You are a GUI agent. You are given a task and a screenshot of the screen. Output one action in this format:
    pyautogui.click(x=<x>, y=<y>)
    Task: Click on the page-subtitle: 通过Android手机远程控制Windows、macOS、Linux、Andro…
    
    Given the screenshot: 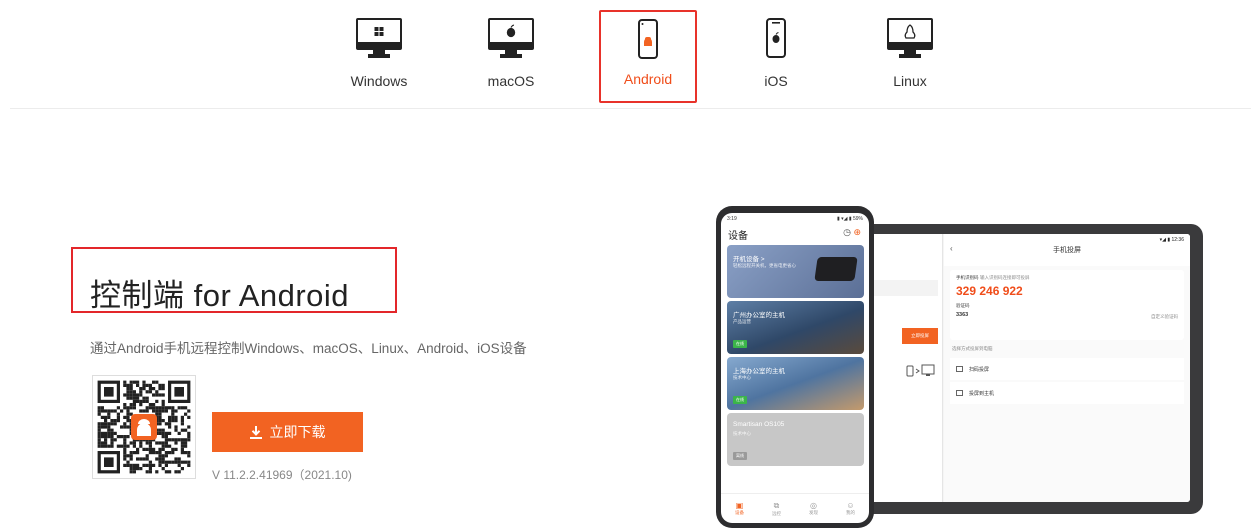 What is the action you would take?
    pyautogui.click(x=308, y=348)
    